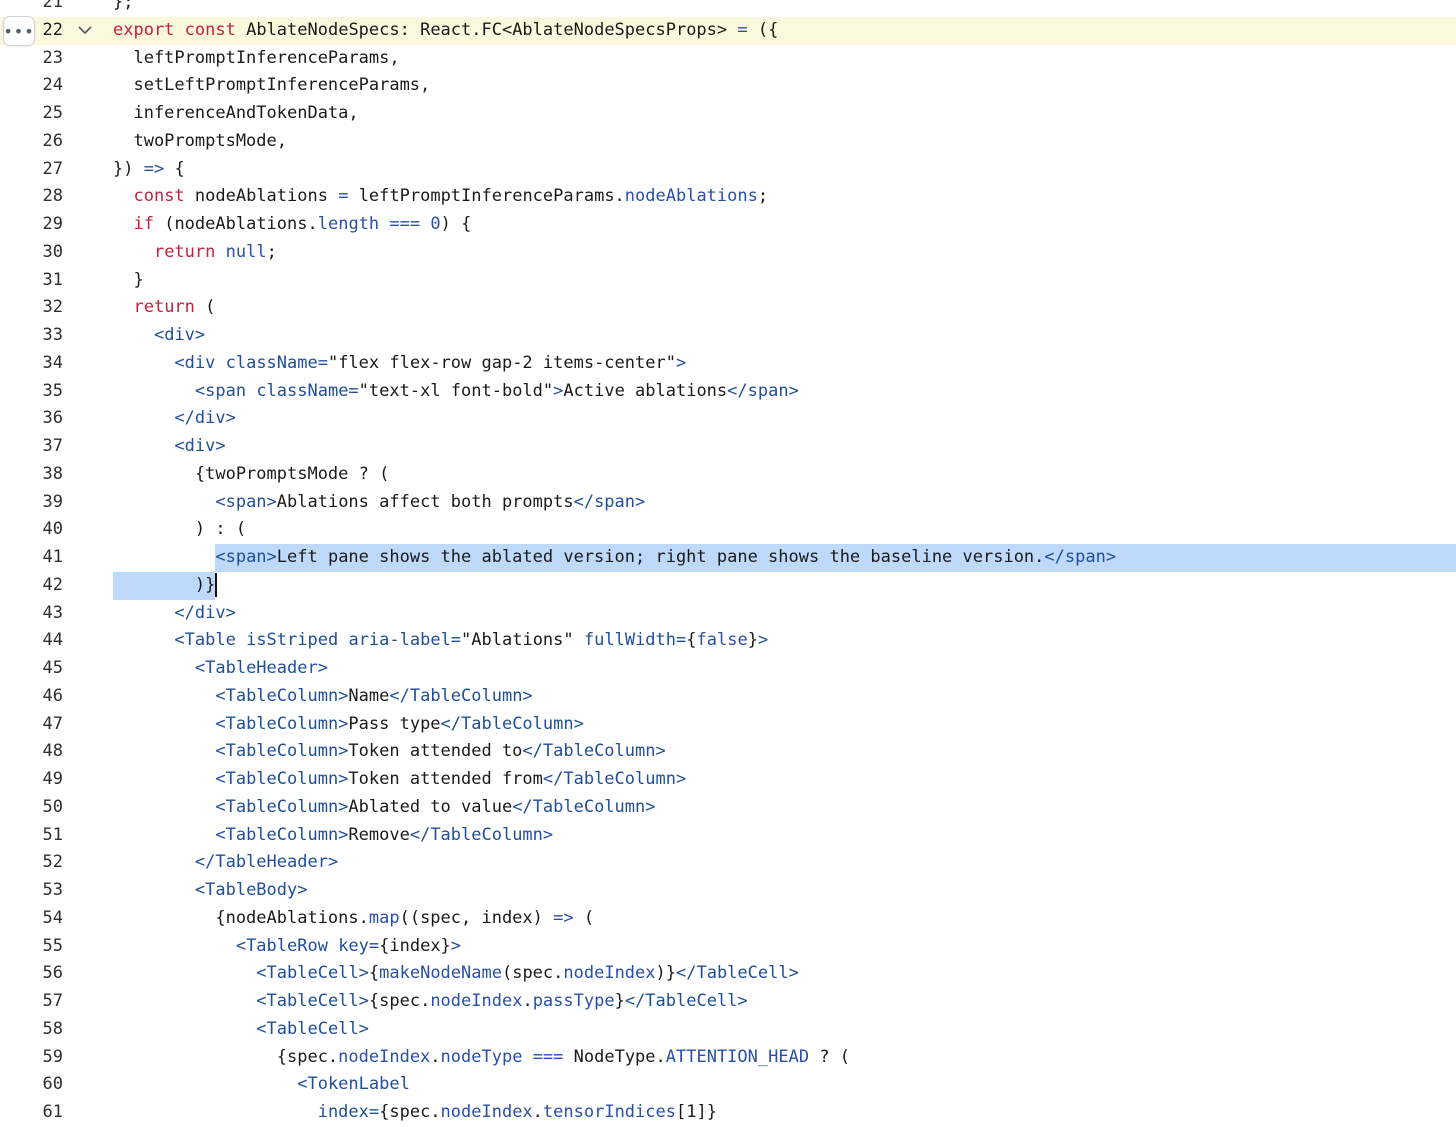 The width and height of the screenshot is (1456, 1127). Describe the element at coordinates (784, 59) in the screenshot. I see `code-text: leftPromptInferenceParams,` at that location.